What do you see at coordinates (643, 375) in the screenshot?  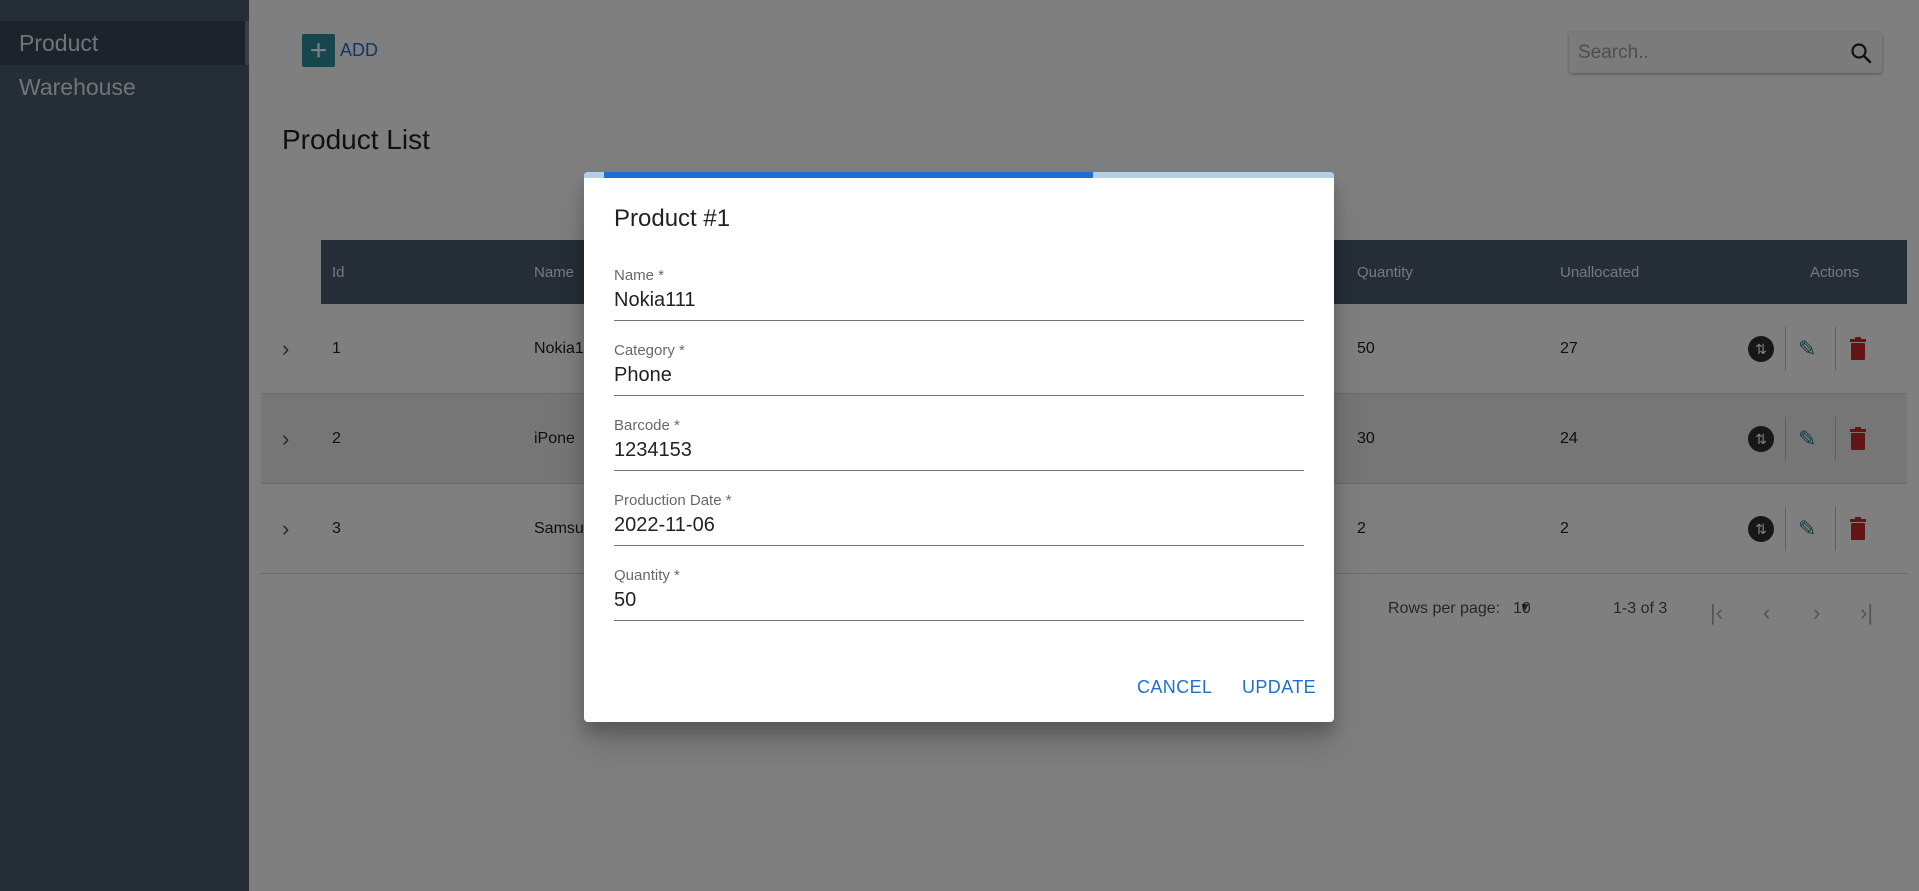 I see `category-field-value: Phone` at bounding box center [643, 375].